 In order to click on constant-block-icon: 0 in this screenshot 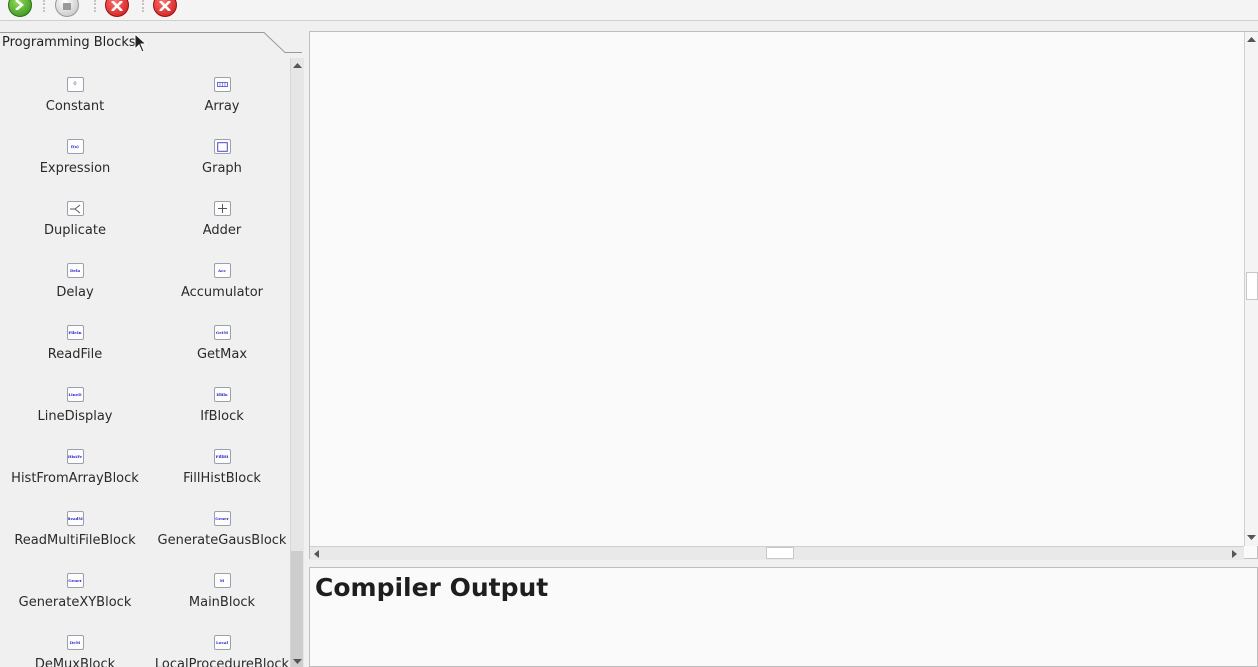, I will do `click(75, 84)`.